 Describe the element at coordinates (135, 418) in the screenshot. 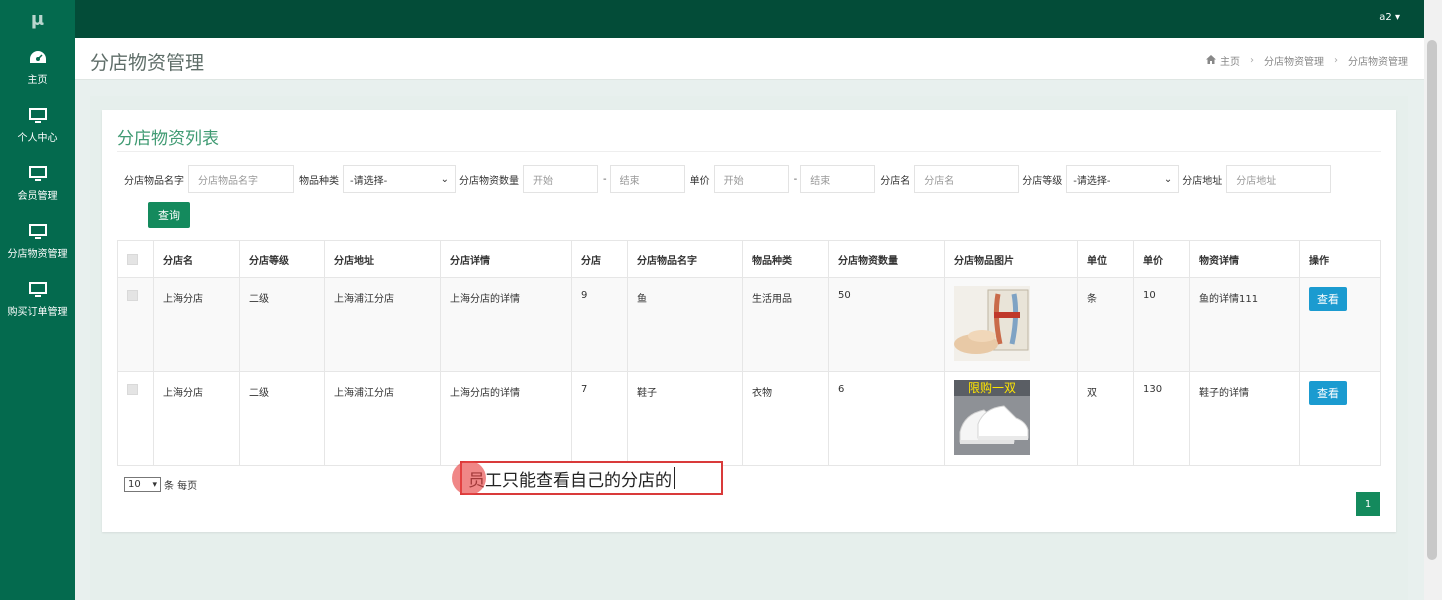

I see `row-select-cell` at that location.